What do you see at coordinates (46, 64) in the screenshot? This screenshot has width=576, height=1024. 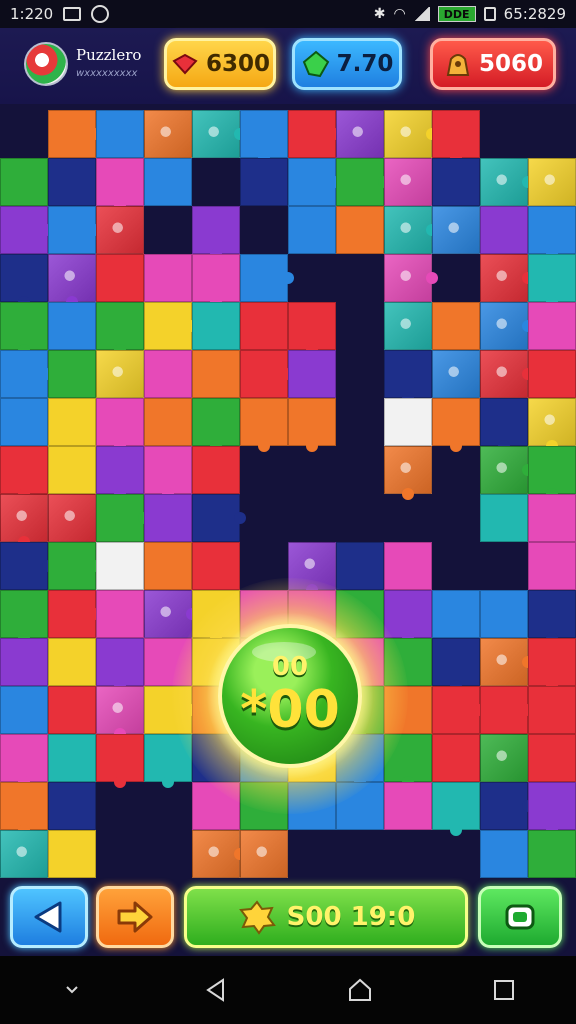 I see `app-logo` at bounding box center [46, 64].